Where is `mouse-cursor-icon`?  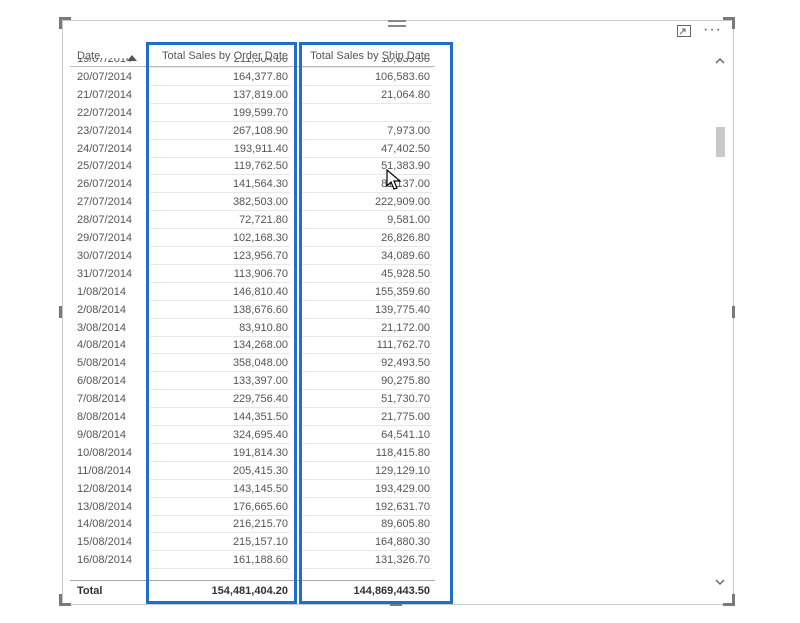
mouse-cursor-icon is located at coordinates (394, 179).